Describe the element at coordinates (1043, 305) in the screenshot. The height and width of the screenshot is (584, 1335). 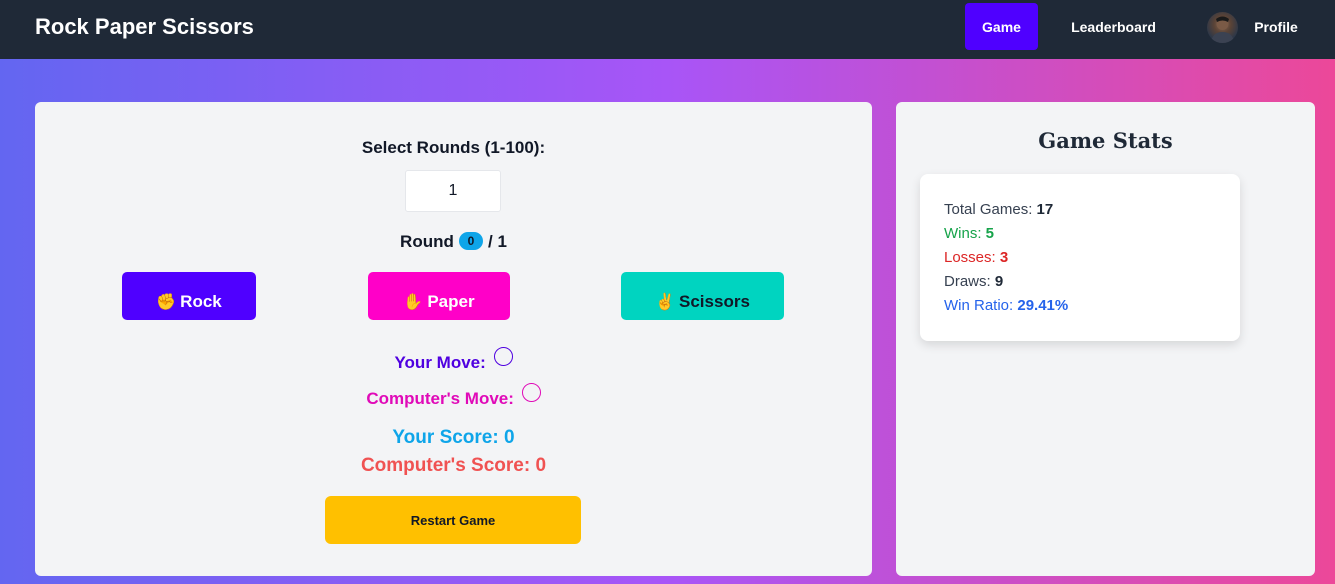
I see `stat-value: 29.41%` at that location.